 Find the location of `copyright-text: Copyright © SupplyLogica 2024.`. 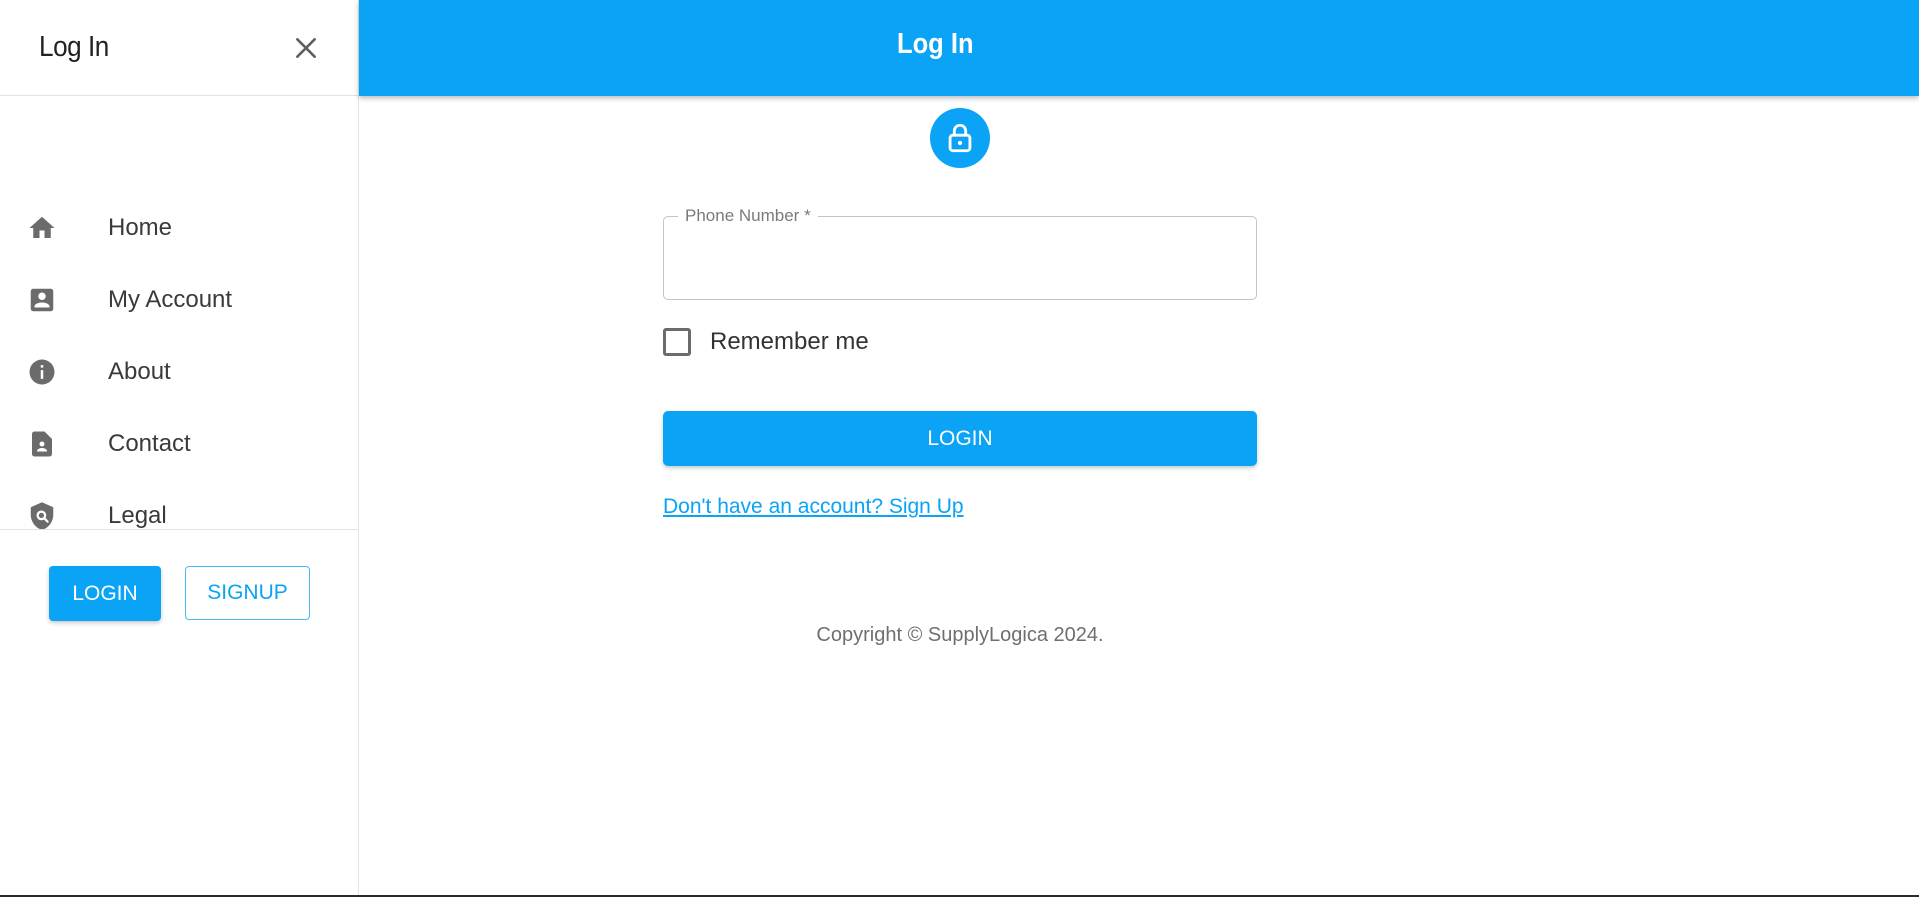

copyright-text: Copyright © SupplyLogica 2024. is located at coordinates (960, 635).